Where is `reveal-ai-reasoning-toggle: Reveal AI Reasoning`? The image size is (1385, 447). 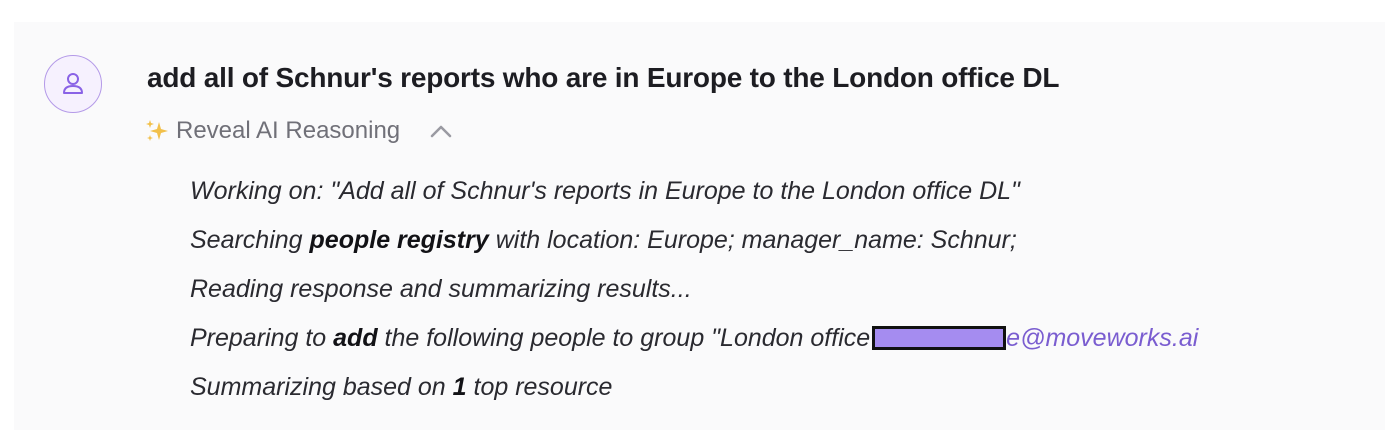 reveal-ai-reasoning-toggle: Reveal AI Reasoning is located at coordinates (299, 131).